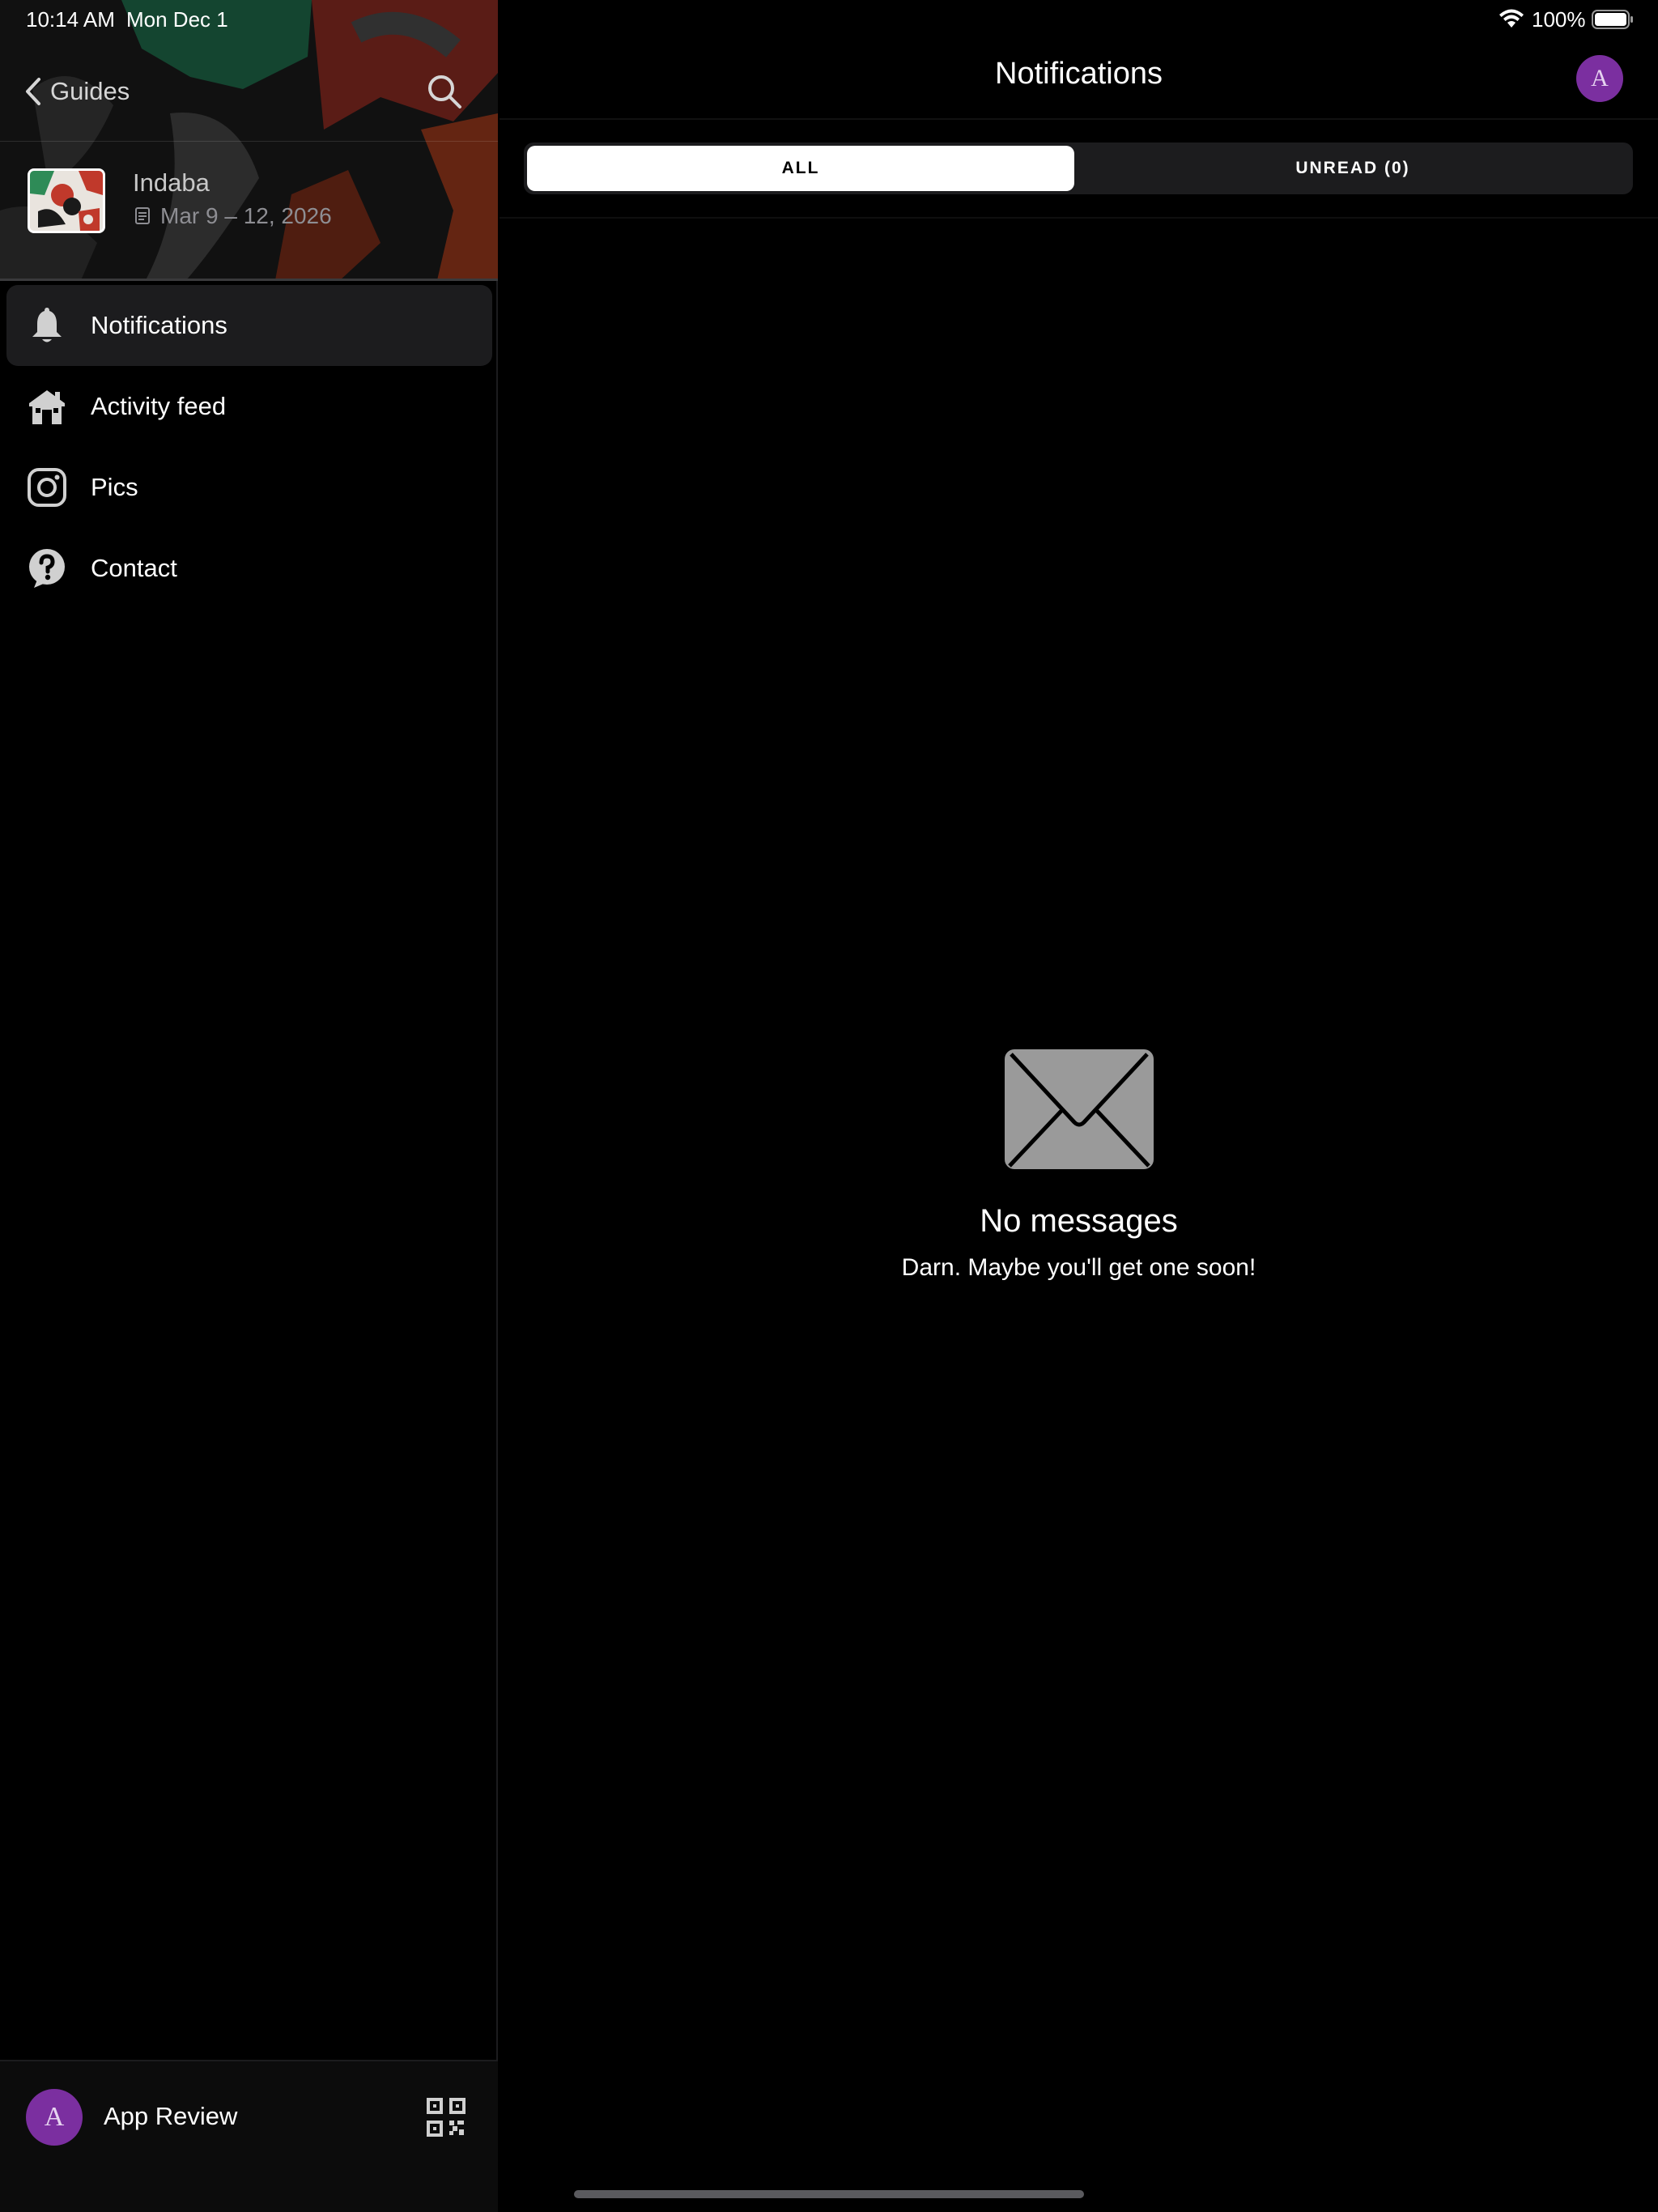 This screenshot has width=1658, height=2212. I want to click on notification-filter-tabs: ALL UNREAD (0), so click(1078, 168).